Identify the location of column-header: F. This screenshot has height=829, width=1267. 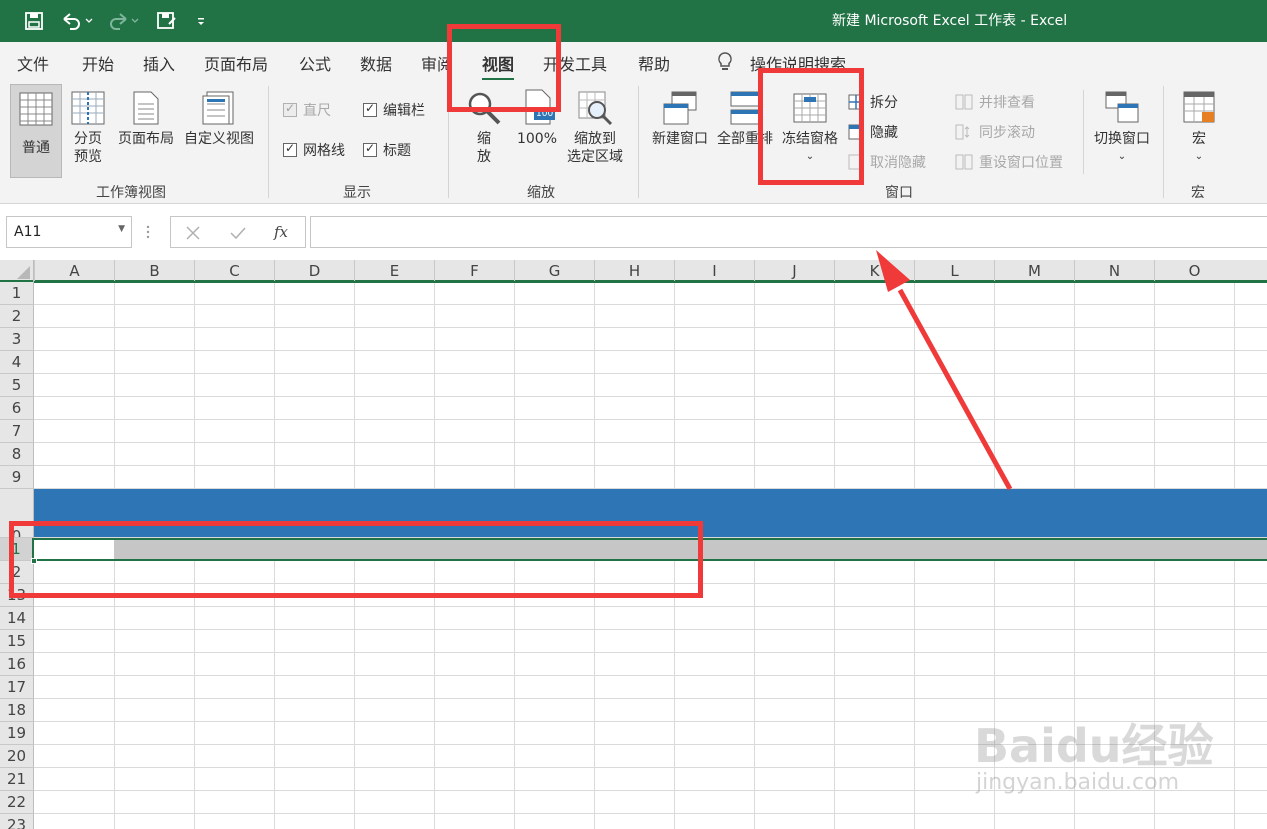
(474, 271).